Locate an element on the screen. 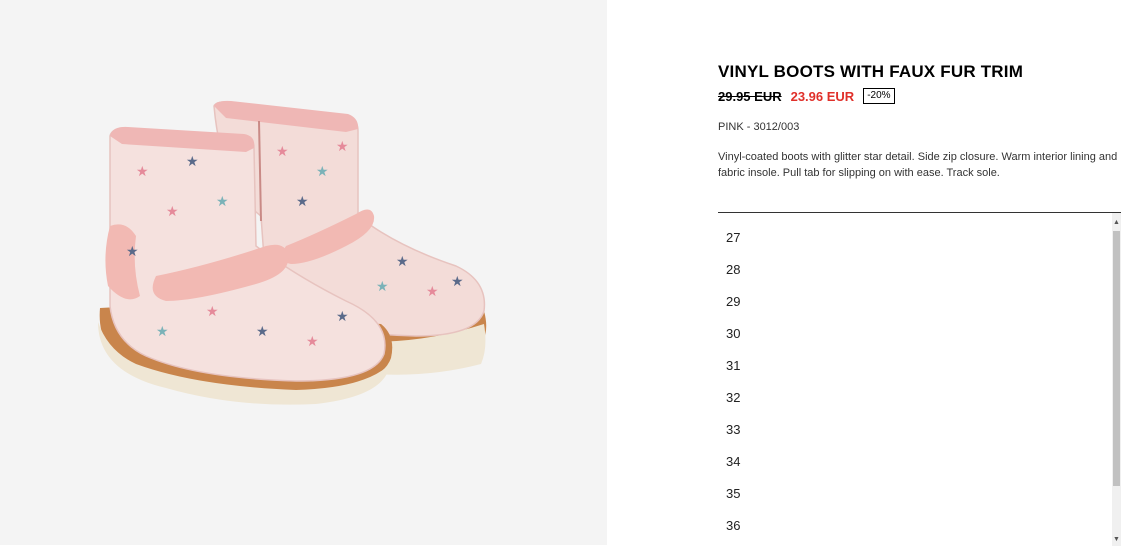 The image size is (1121, 546). size-list-scrollbar: ▲ ▼ is located at coordinates (1116, 379).